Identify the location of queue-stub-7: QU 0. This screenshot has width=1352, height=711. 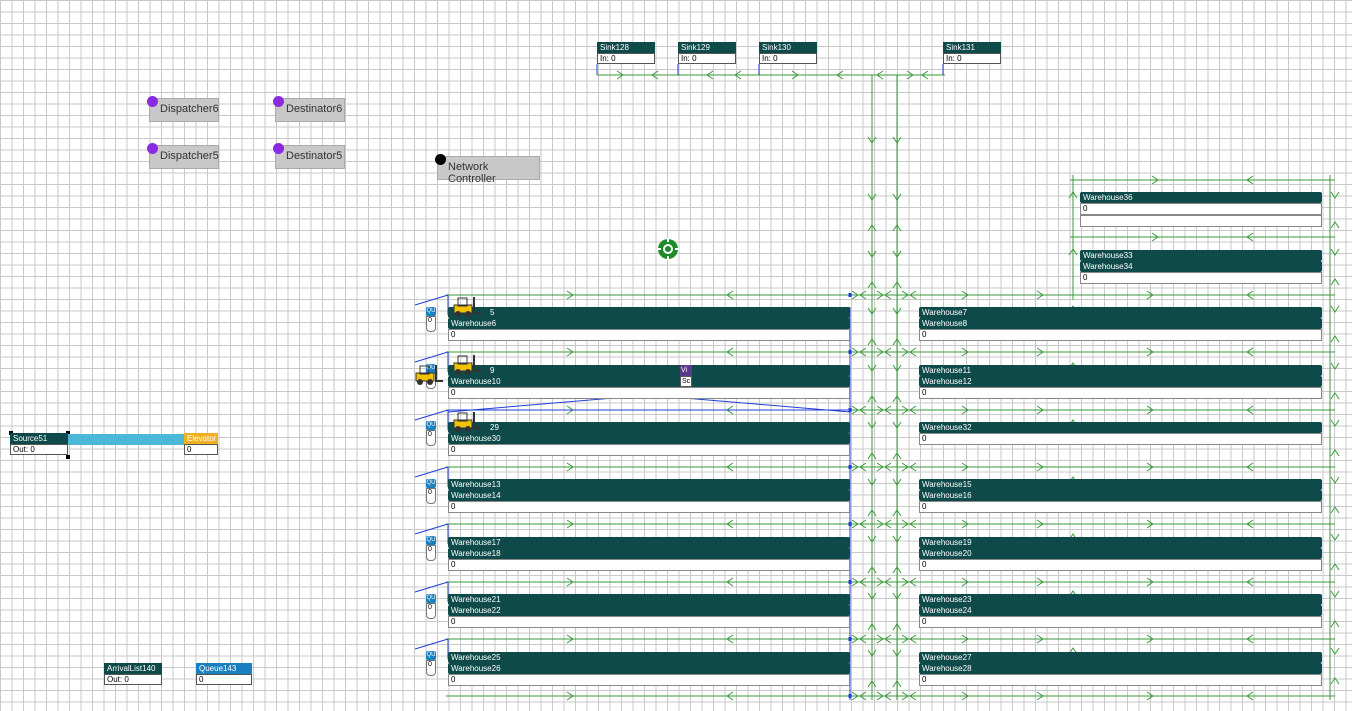
(431, 664).